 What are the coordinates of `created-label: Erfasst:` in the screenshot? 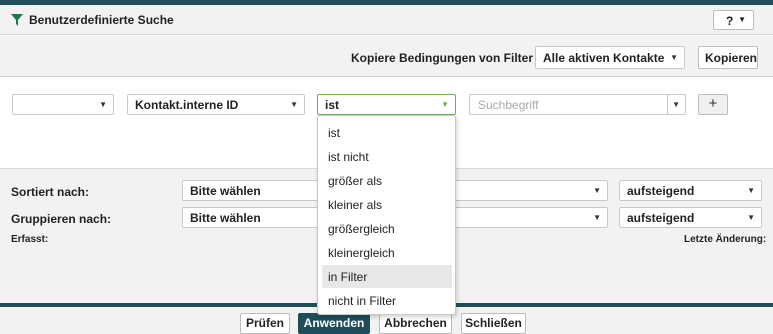 It's located at (30, 239).